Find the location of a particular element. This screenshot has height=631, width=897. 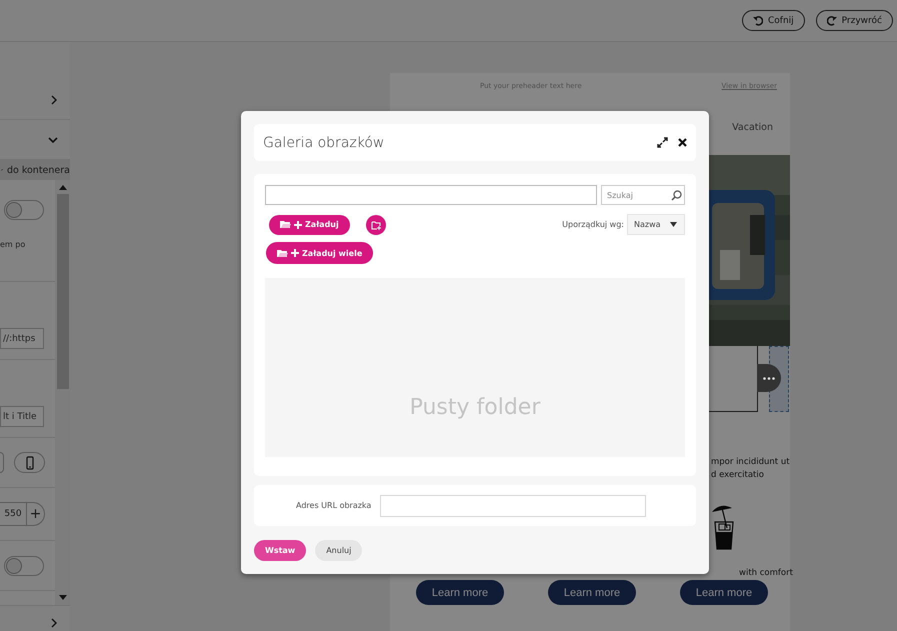

device-button is located at coordinates (2, 462).